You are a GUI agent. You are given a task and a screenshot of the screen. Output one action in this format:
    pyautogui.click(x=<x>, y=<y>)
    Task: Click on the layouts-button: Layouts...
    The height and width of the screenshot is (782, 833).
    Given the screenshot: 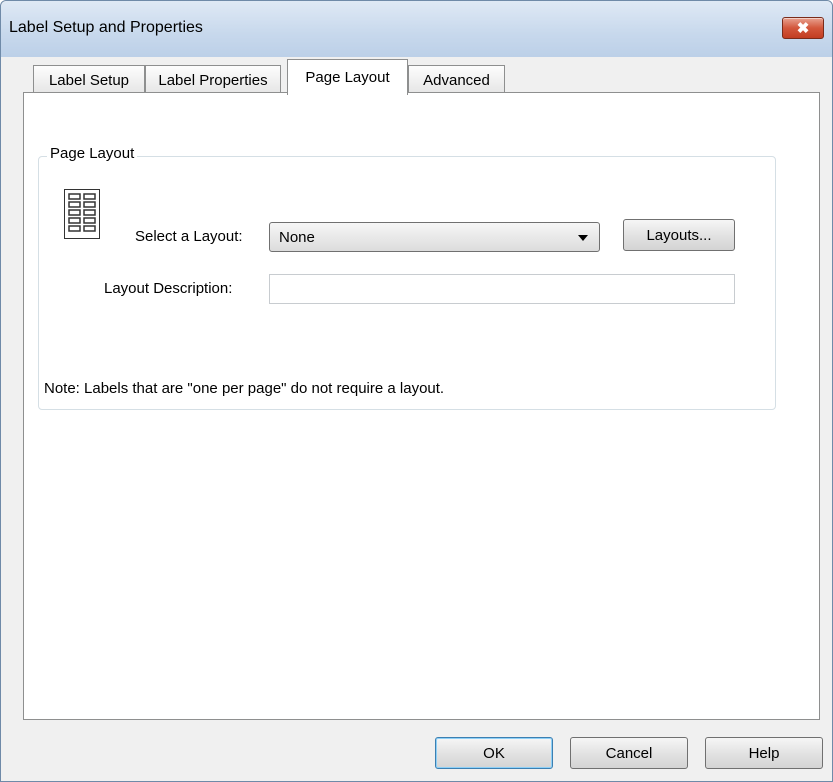 What is the action you would take?
    pyautogui.click(x=679, y=235)
    